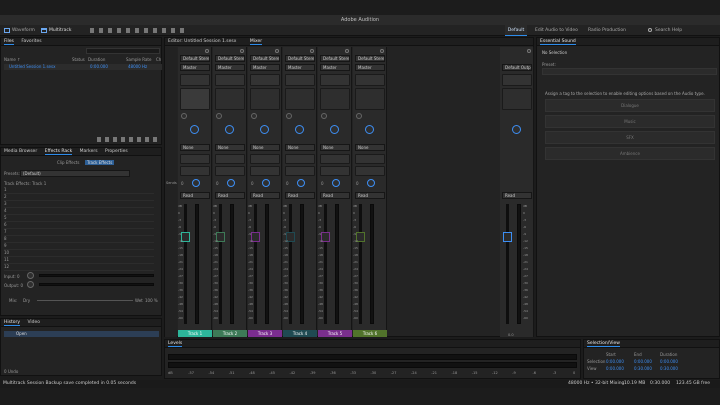 Image resolution: width=720 pixels, height=405 pixels. What do you see at coordinates (100, 162) in the screenshot?
I see `subtab-track-effects: Track Effects` at bounding box center [100, 162].